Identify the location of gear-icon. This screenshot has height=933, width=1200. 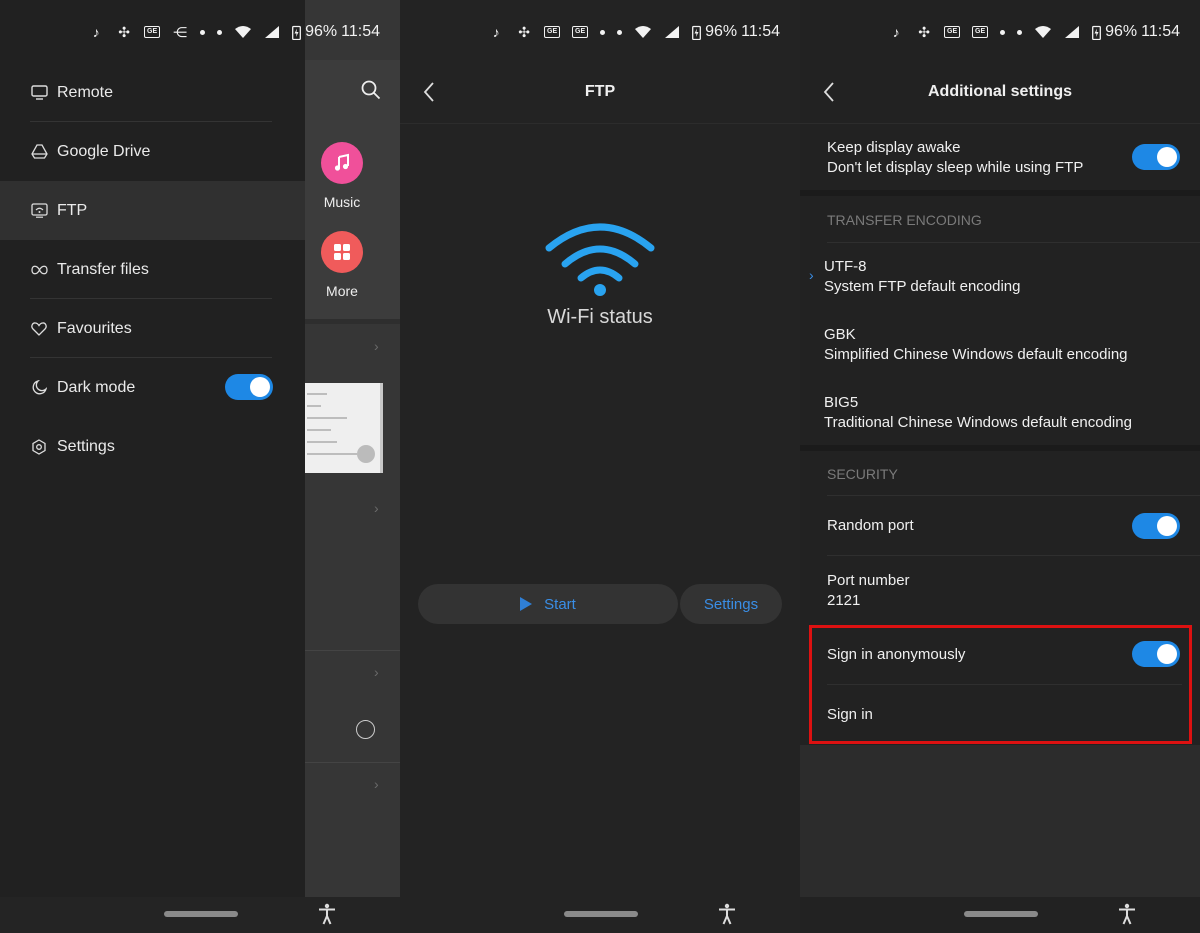
(39, 447).